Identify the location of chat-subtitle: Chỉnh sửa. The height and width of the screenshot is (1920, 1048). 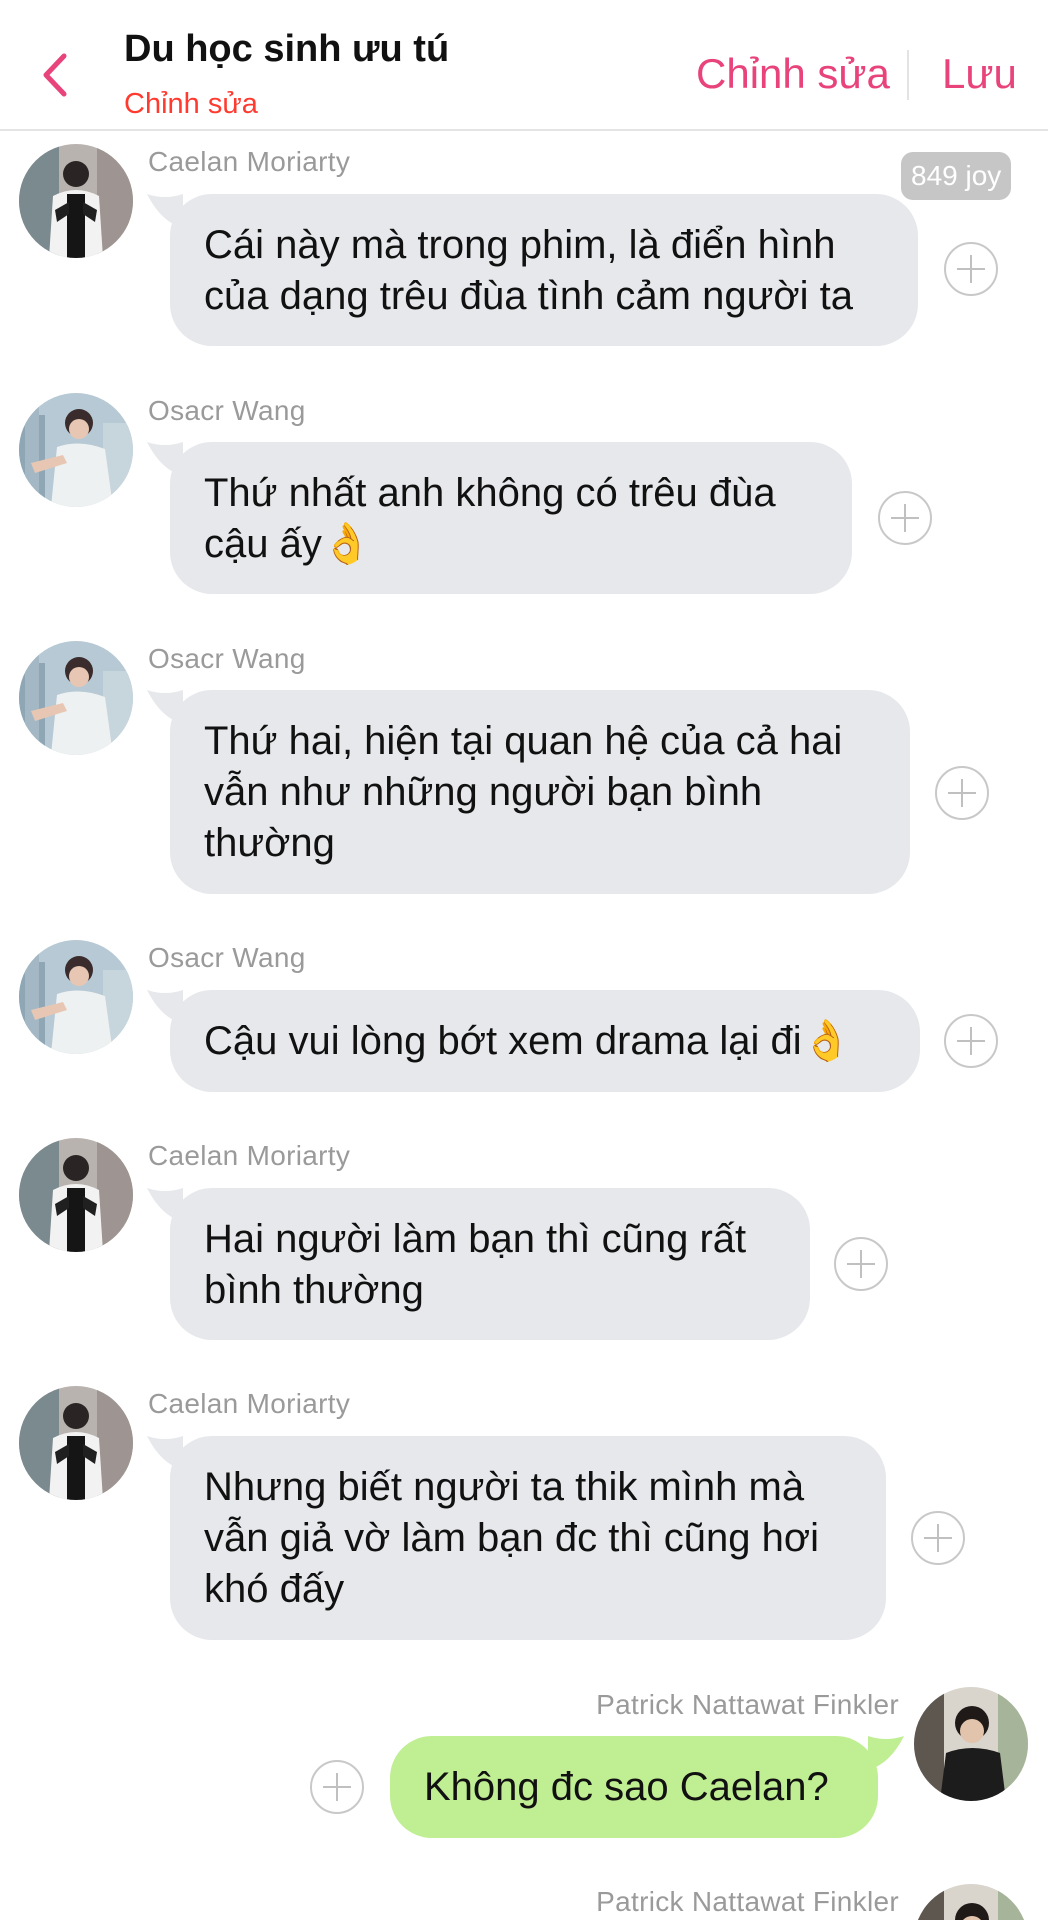
(191, 104).